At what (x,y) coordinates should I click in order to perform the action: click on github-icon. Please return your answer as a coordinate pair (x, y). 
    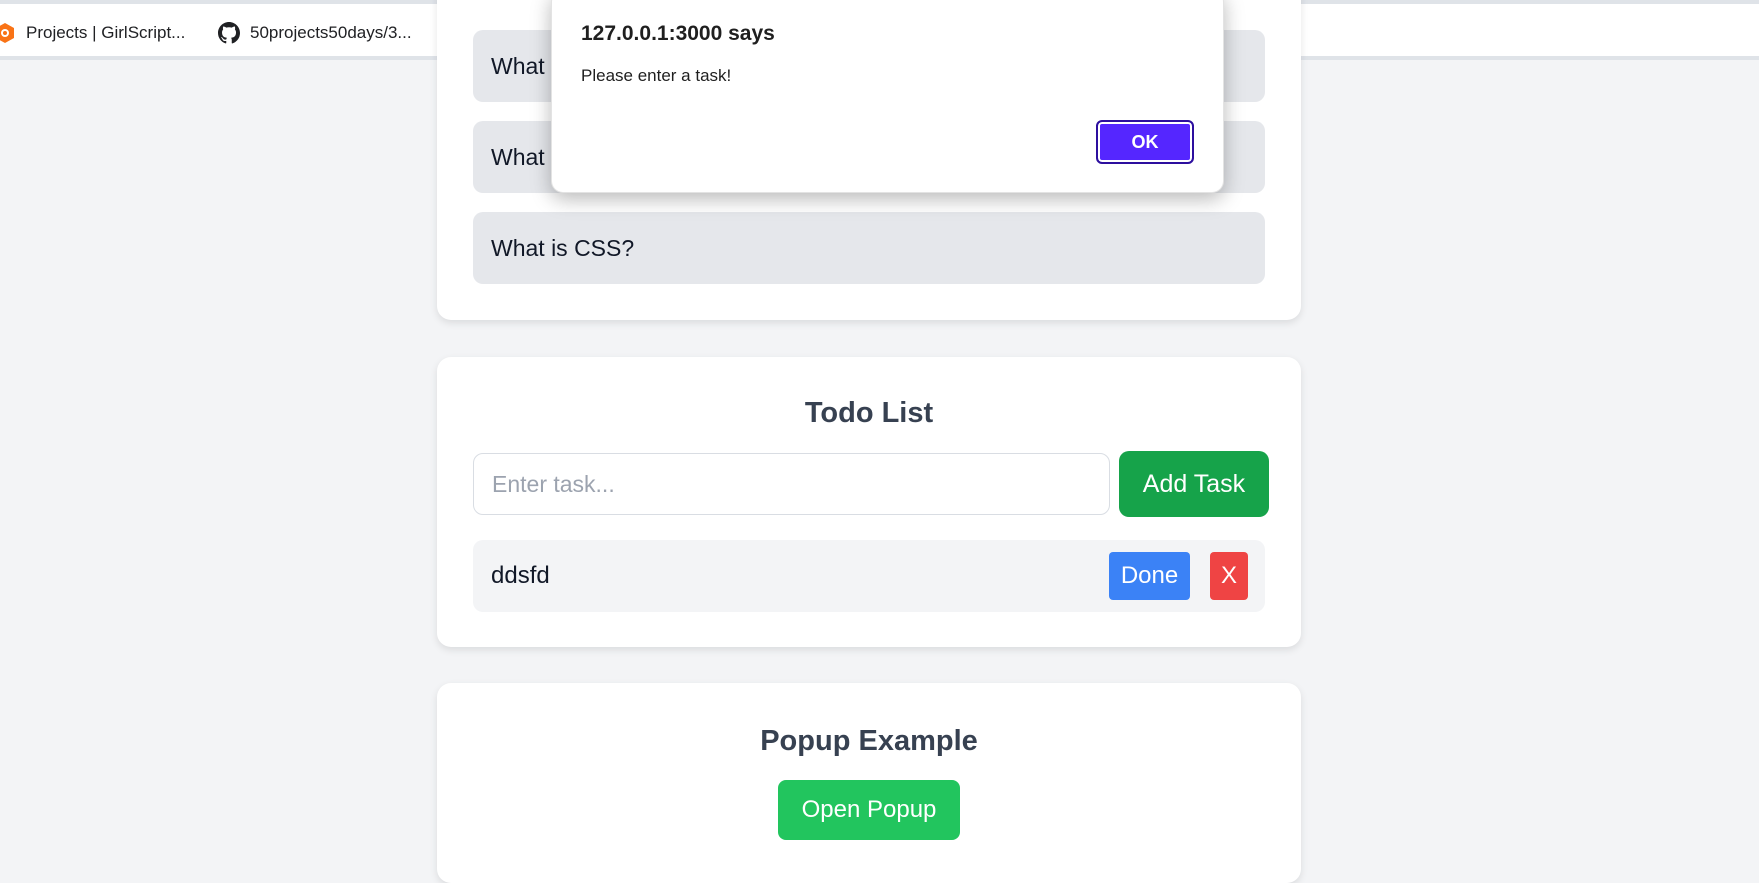
    Looking at the image, I should click on (229, 33).